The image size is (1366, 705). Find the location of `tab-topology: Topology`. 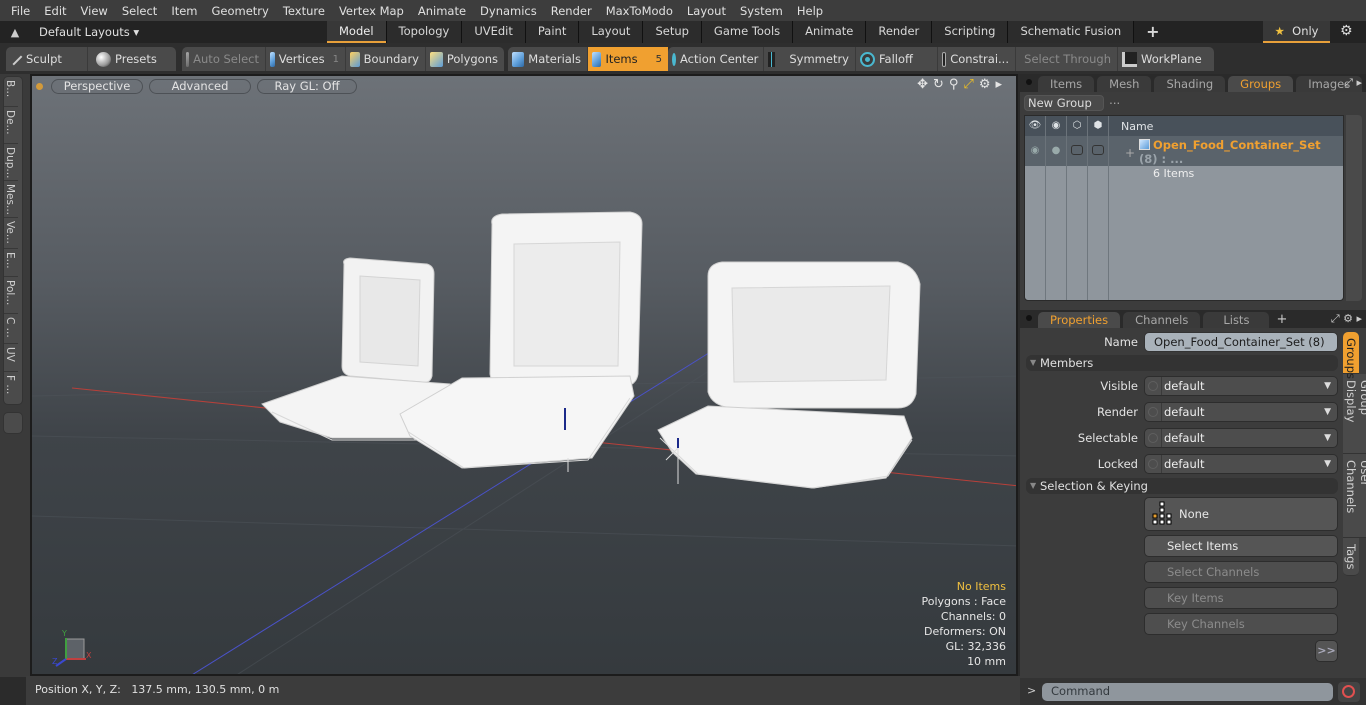

tab-topology: Topology is located at coordinates (424, 32).